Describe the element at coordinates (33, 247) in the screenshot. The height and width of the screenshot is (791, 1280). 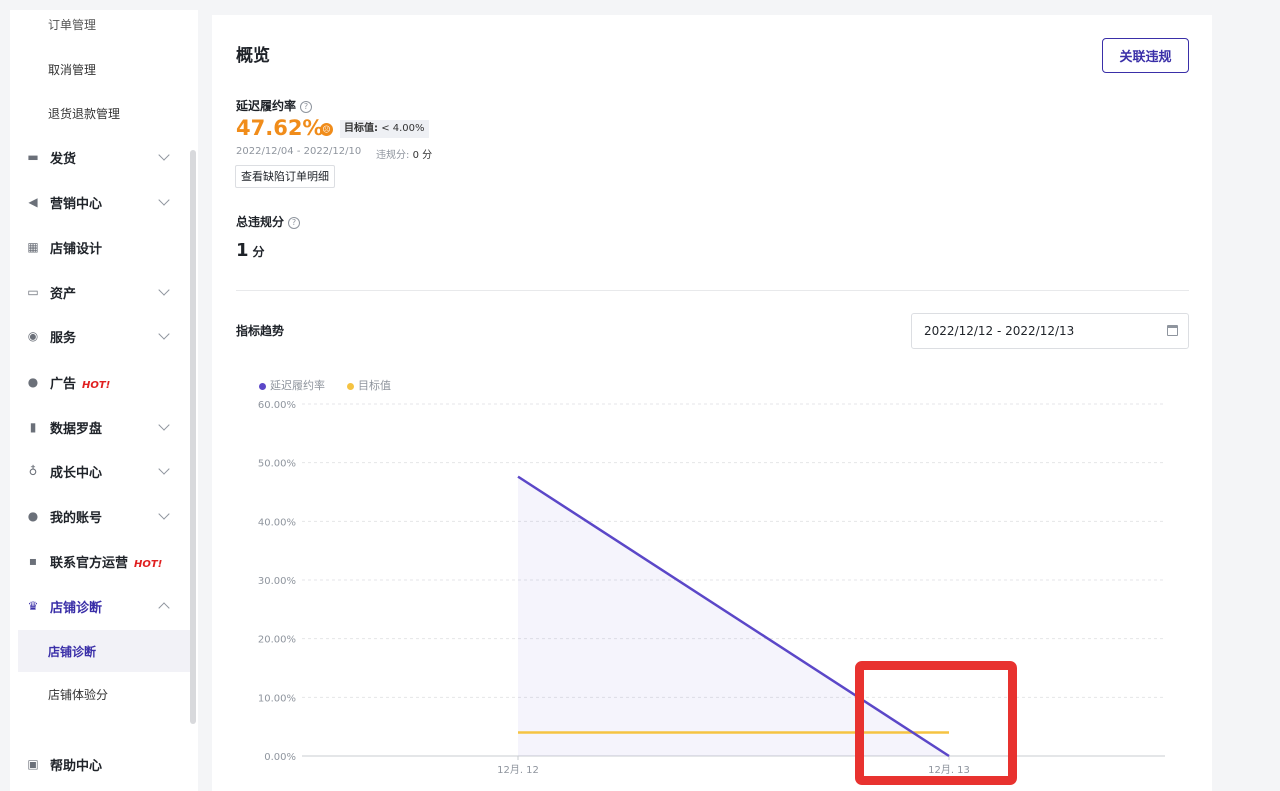
I see `store-icon: ▦` at that location.